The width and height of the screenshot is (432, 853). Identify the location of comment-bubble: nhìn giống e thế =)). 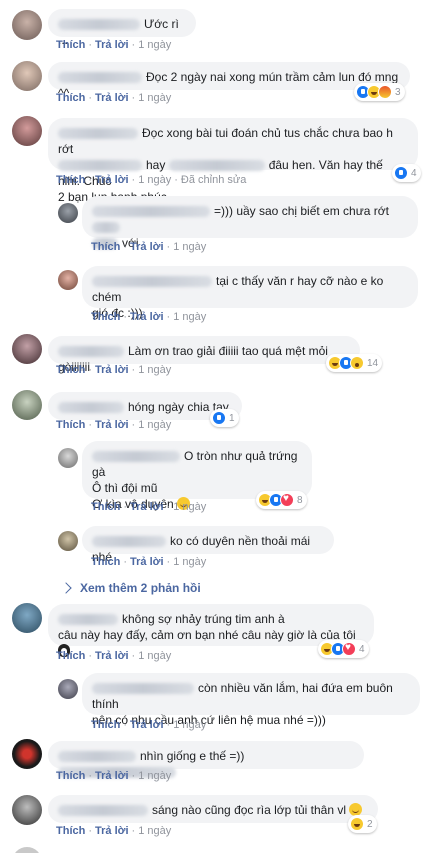
(206, 760).